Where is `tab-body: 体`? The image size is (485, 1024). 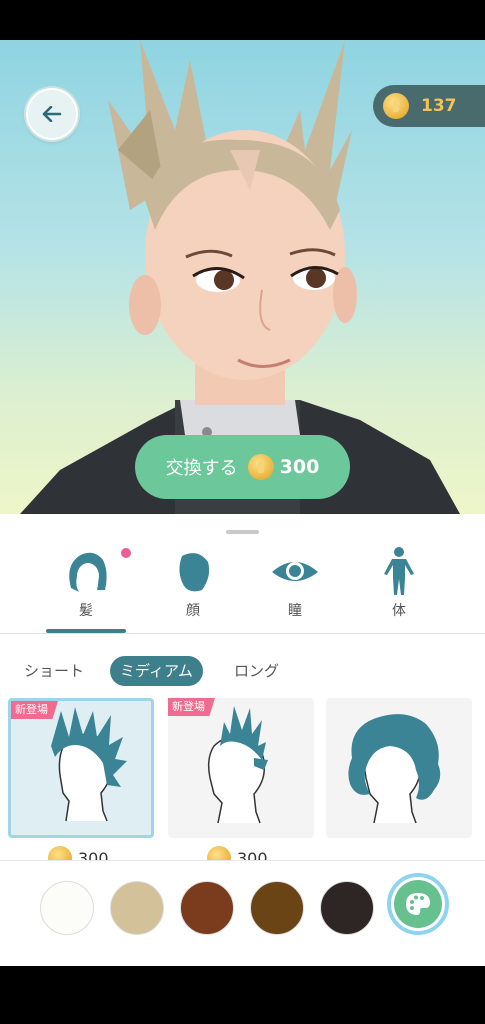 tab-body: 体 is located at coordinates (399, 589).